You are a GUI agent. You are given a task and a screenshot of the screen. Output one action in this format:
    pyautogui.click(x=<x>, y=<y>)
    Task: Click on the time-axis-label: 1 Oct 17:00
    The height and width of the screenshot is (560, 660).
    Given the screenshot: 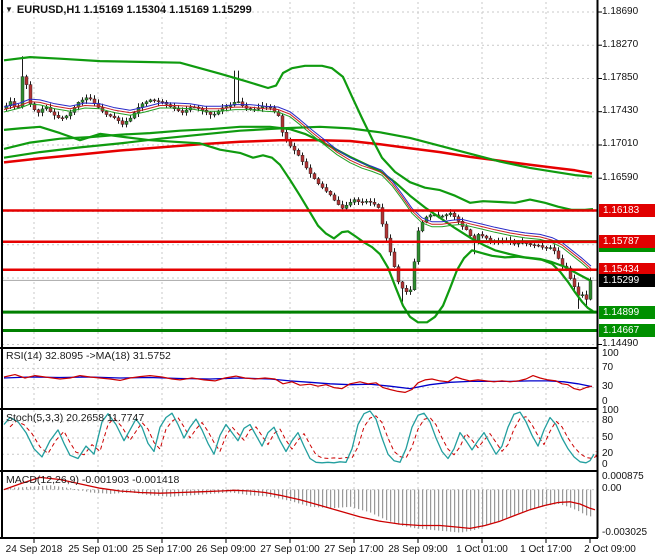 What is the action you would take?
    pyautogui.click(x=546, y=549)
    